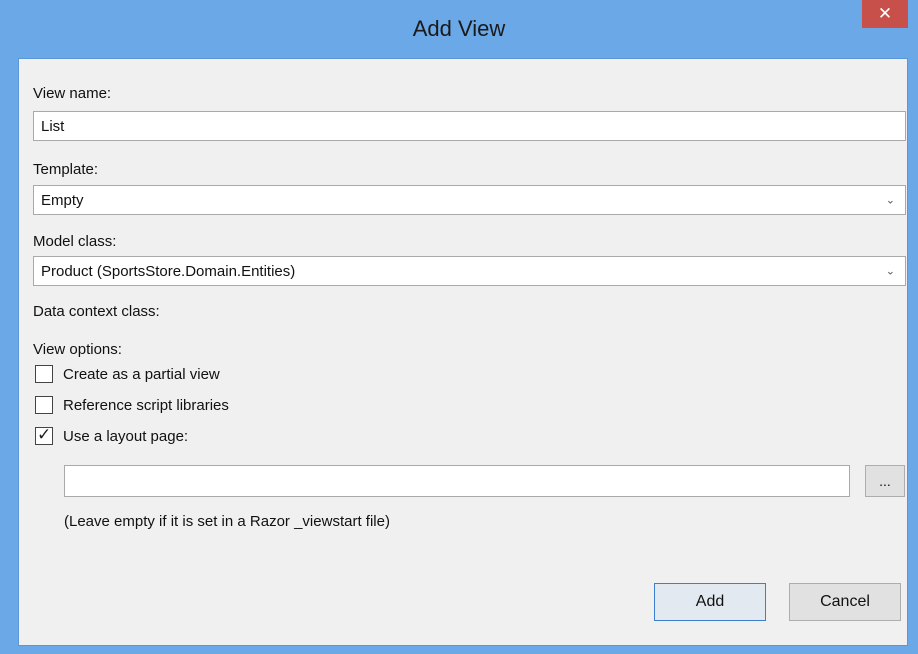  I want to click on view-name-label: View name:, so click(72, 93).